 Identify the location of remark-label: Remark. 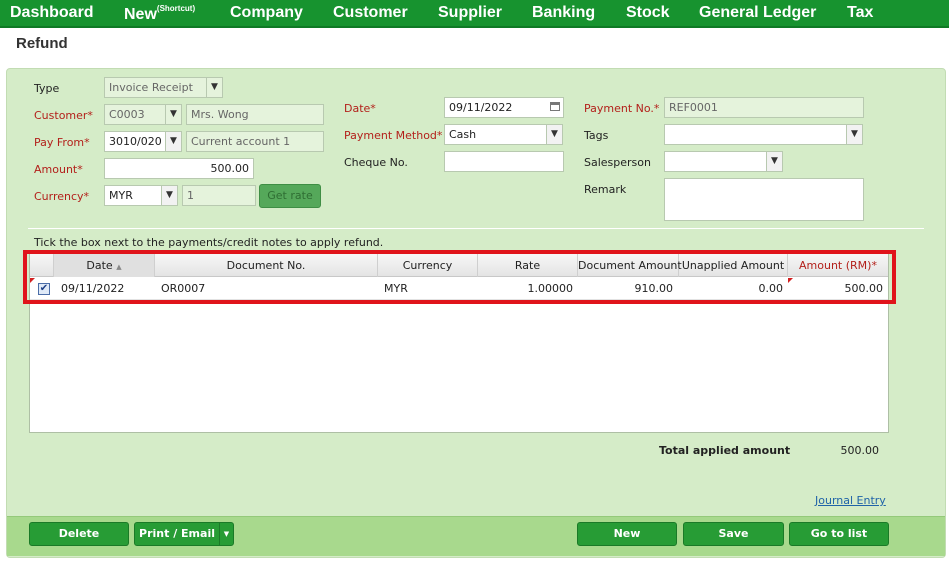
(605, 189).